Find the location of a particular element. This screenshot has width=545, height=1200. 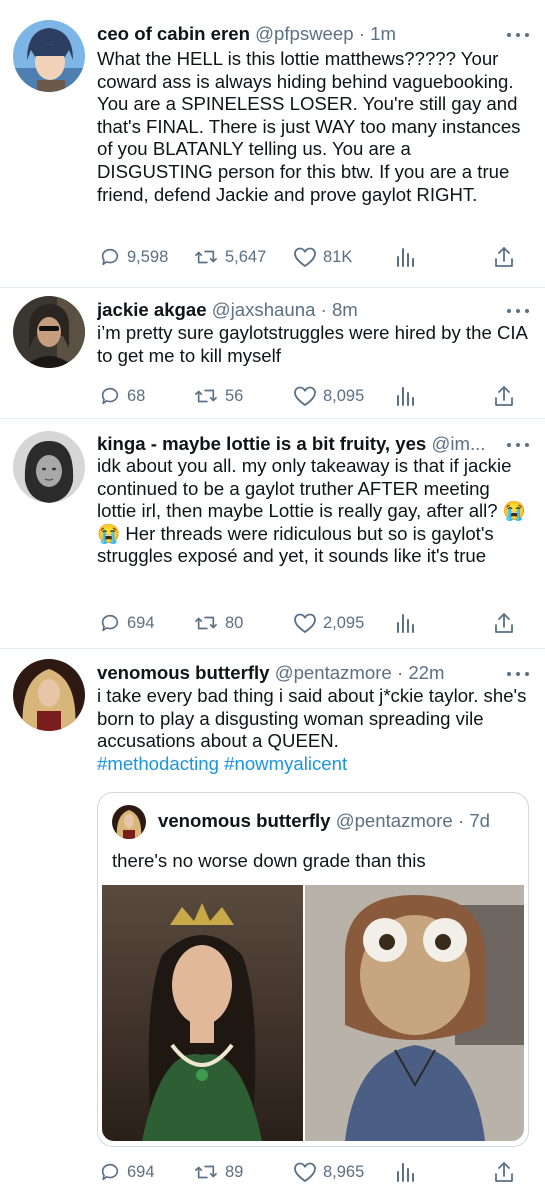

retweet-count: 80 is located at coordinates (234, 622).